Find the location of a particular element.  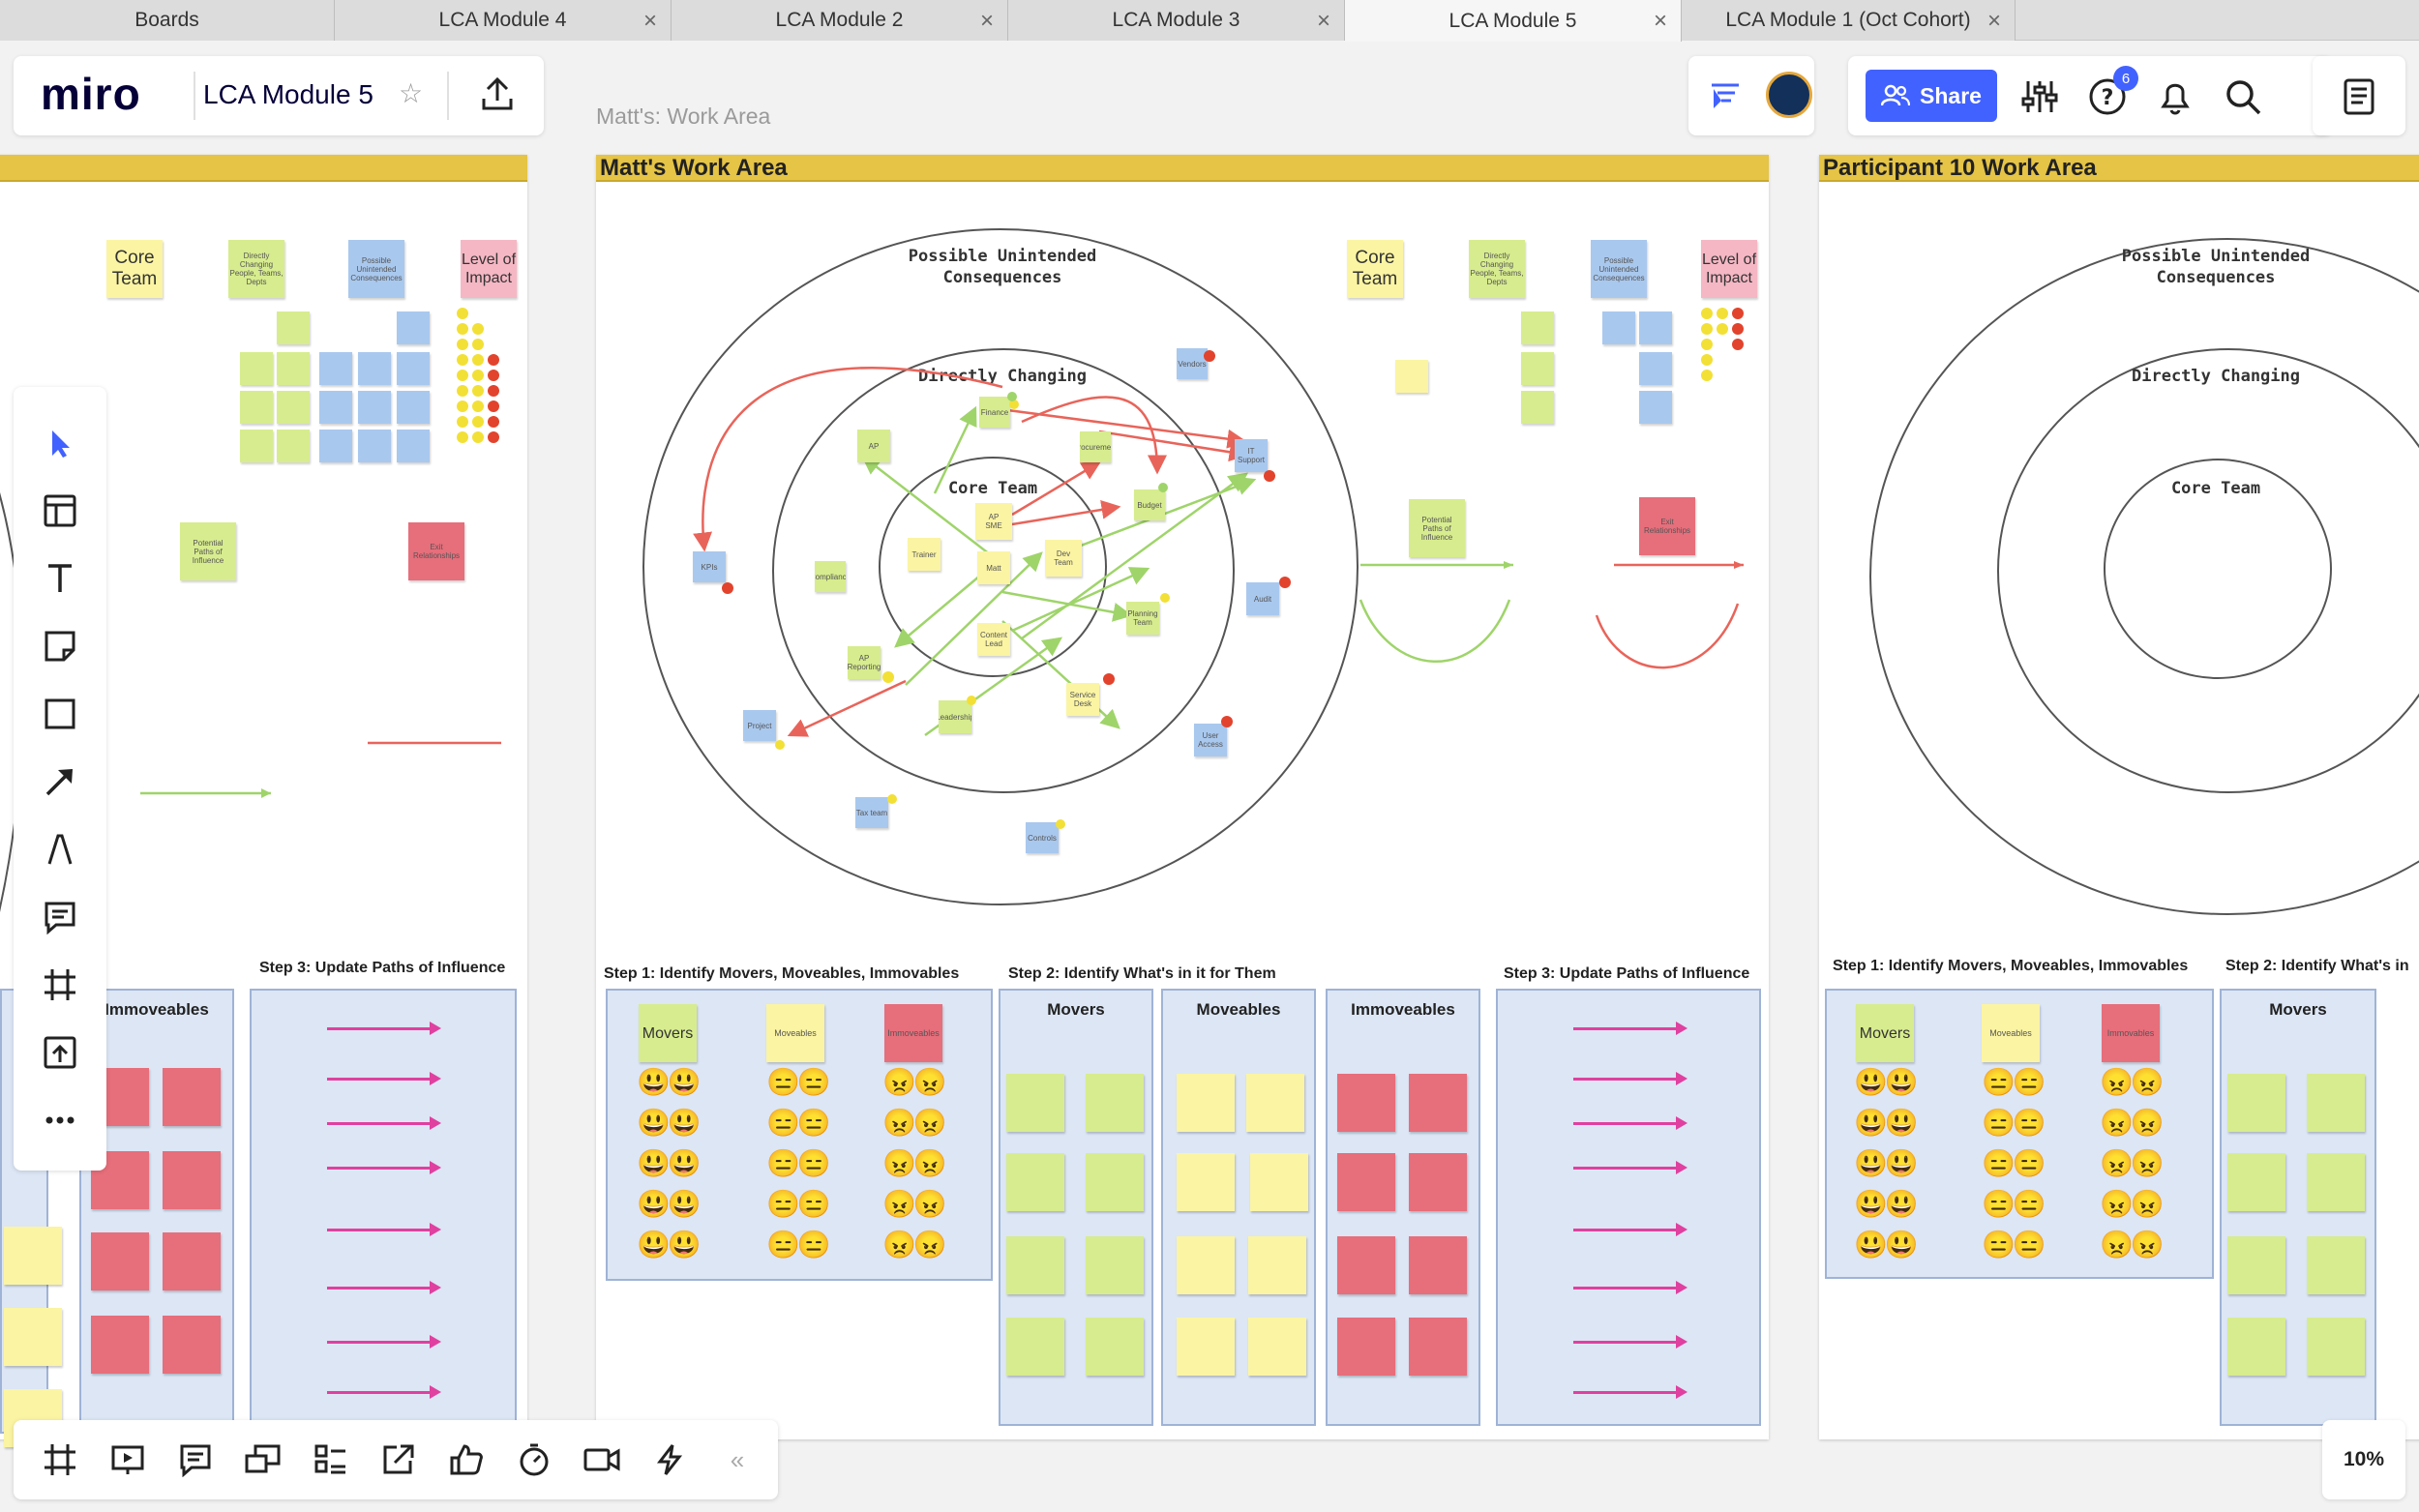

tab-lca-module-4: LCA Module 4 × is located at coordinates (504, 21).